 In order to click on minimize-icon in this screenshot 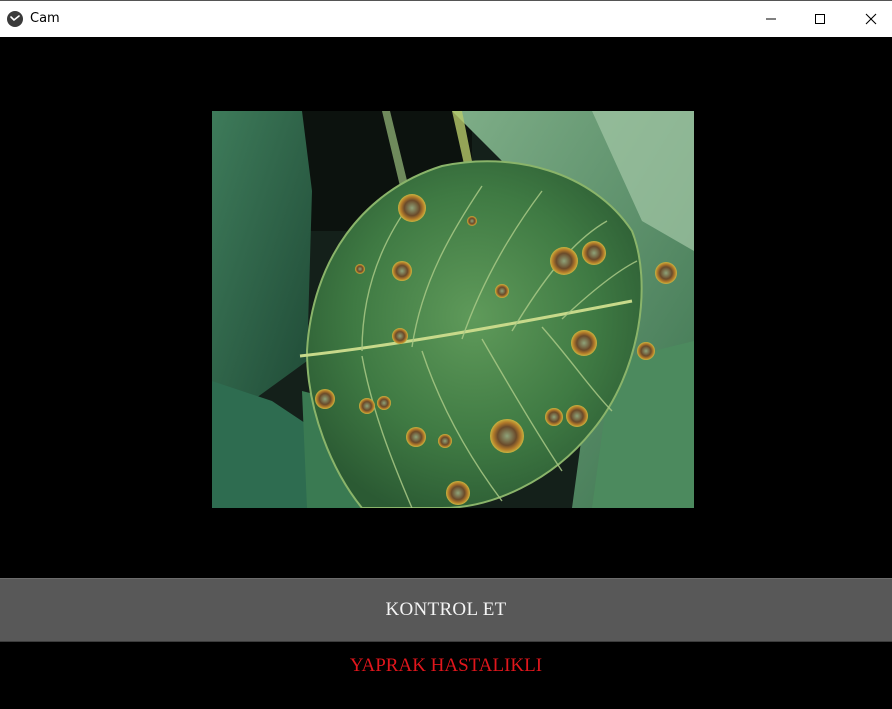, I will do `click(771, 19)`.